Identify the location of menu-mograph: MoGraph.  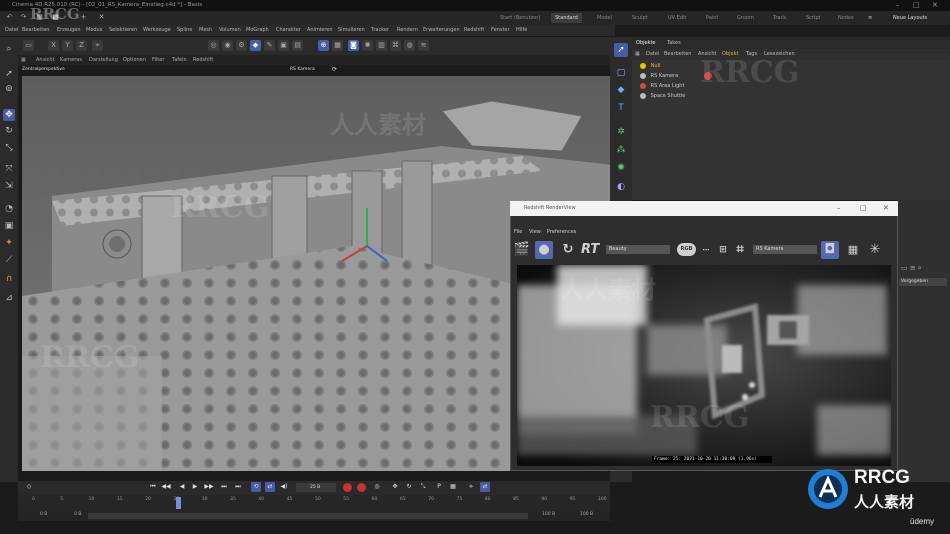
(257, 30).